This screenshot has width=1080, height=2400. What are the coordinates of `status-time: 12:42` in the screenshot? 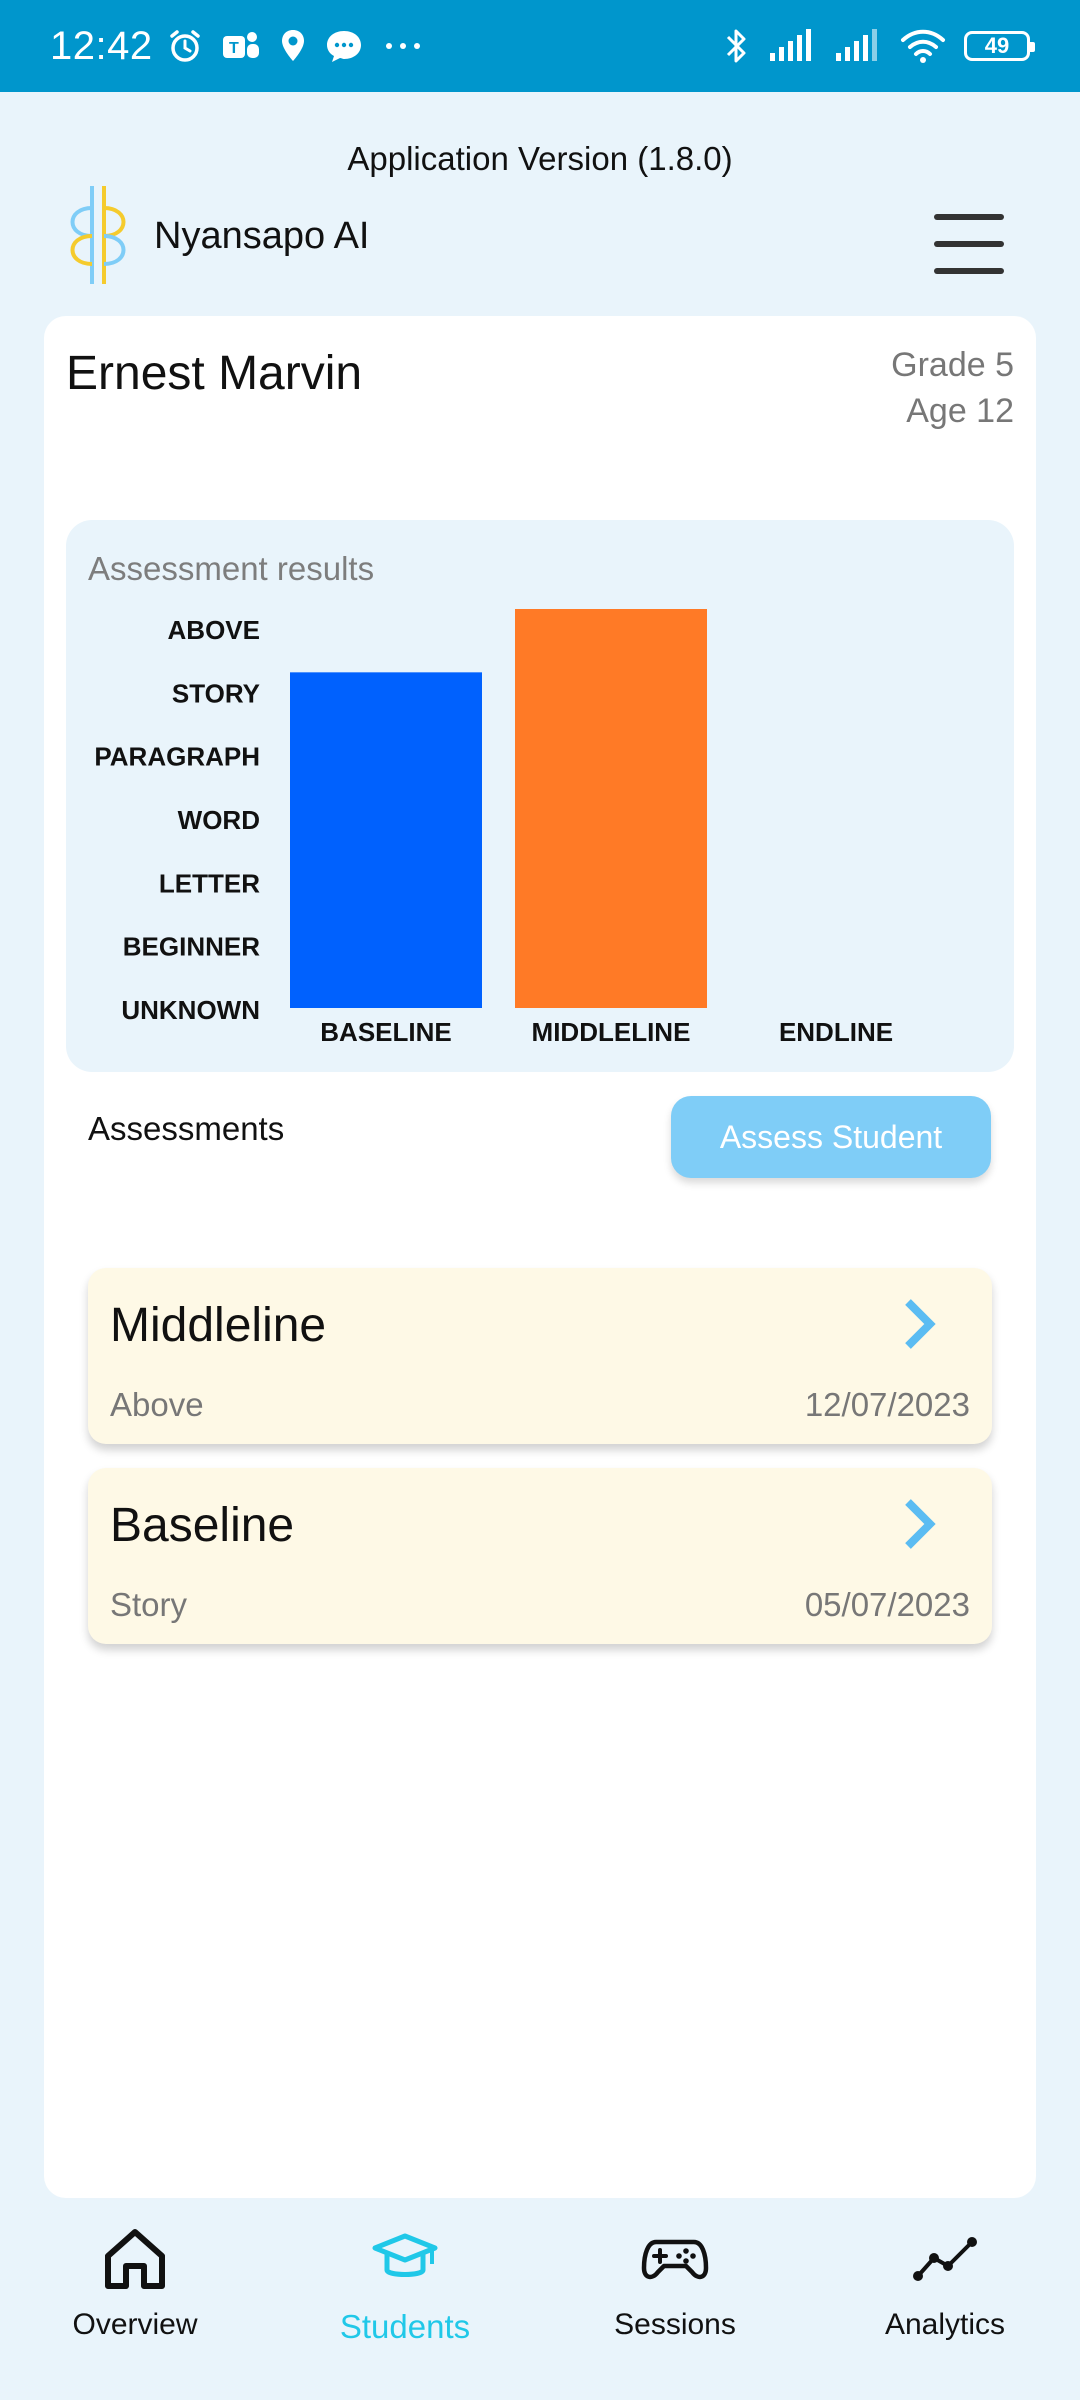 It's located at (101, 45).